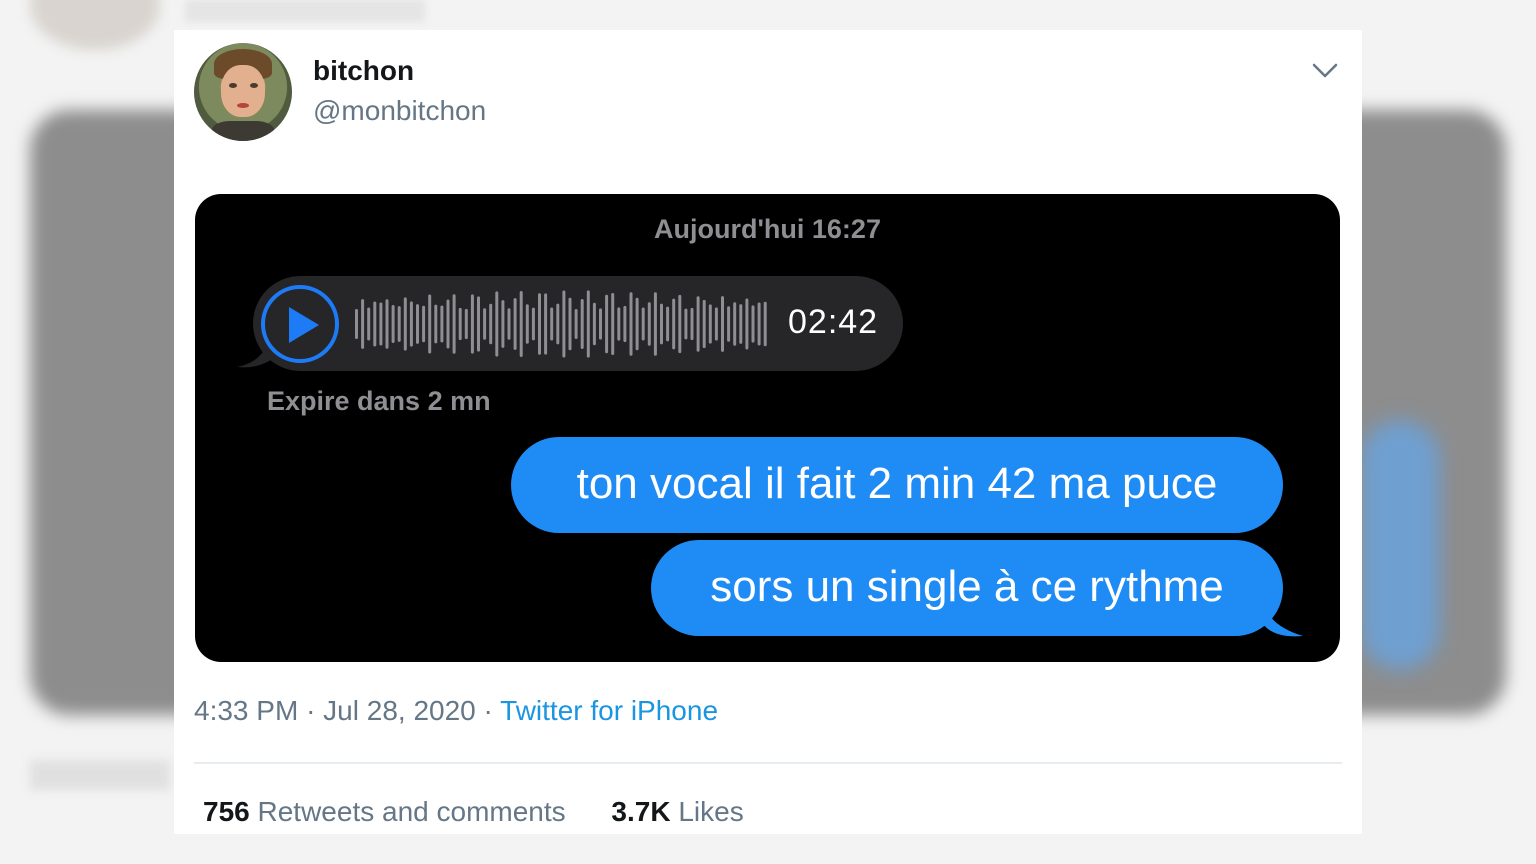 The width and height of the screenshot is (1536, 864). I want to click on retweets-count: 756, so click(226, 811).